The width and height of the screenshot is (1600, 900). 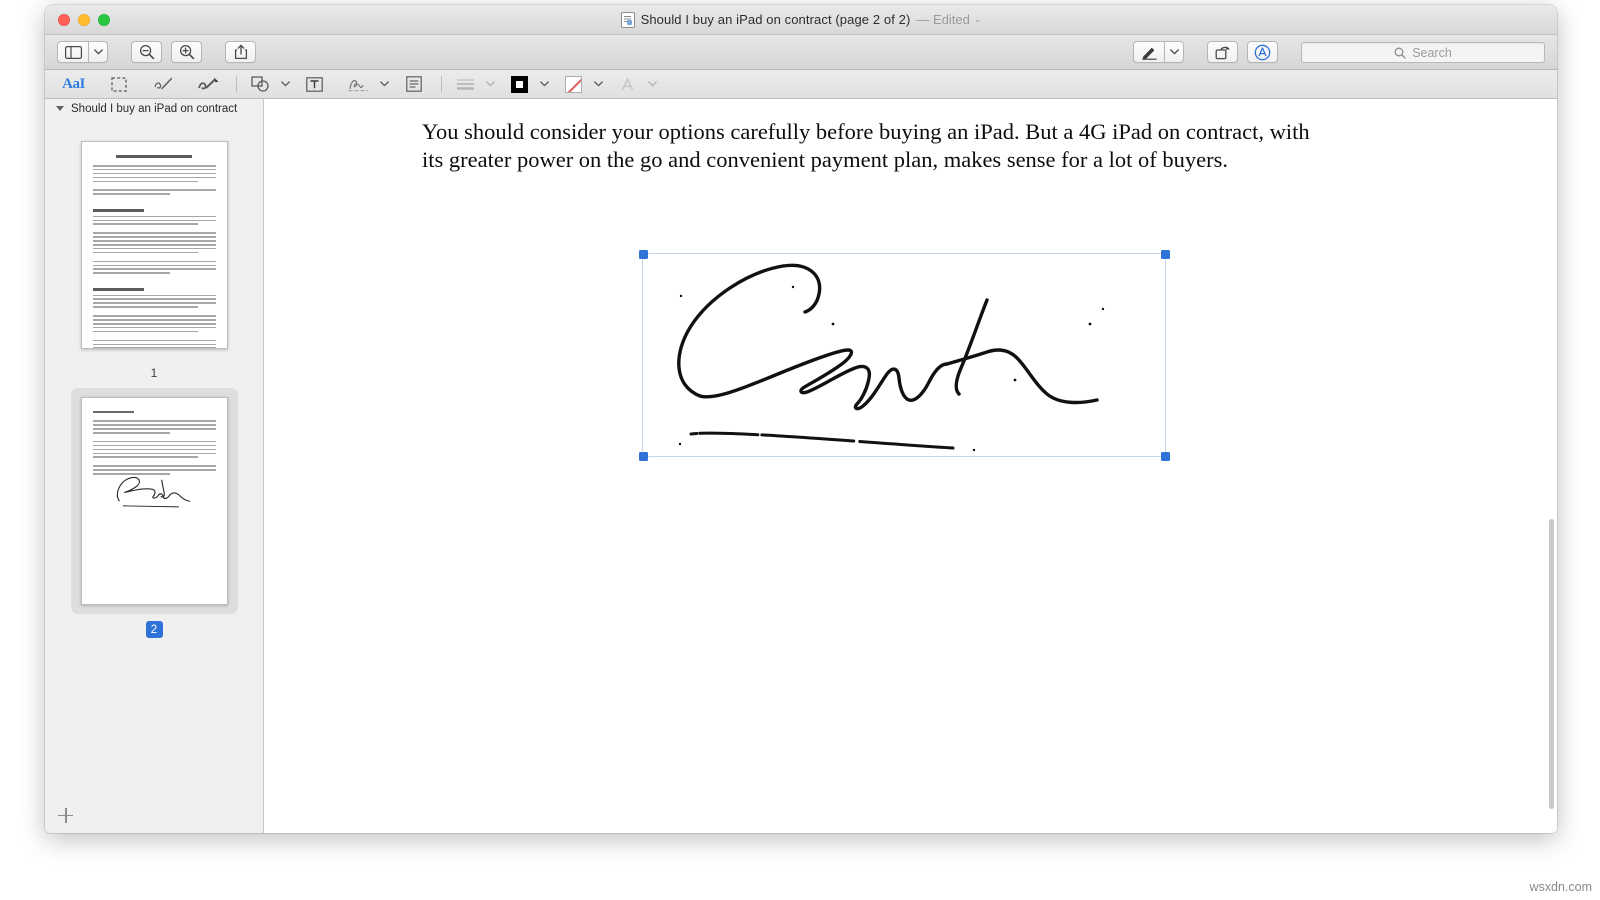 I want to click on sidebar-header: Should I buy an iPad on contract, so click(x=154, y=108).